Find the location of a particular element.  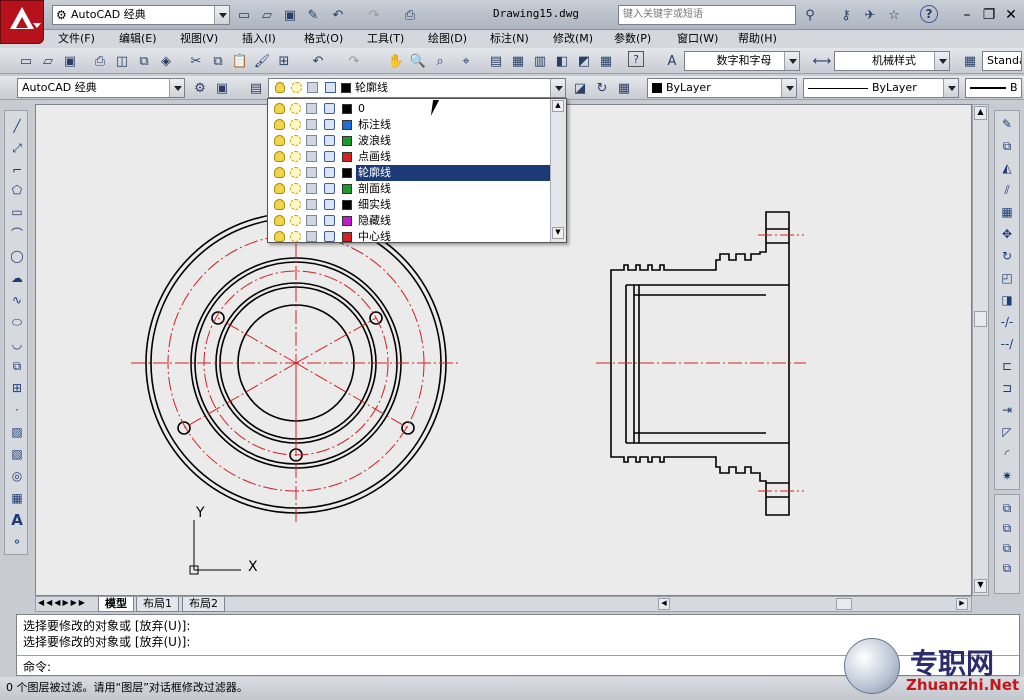

text-style-combo: 数字和字母 is located at coordinates (742, 61).